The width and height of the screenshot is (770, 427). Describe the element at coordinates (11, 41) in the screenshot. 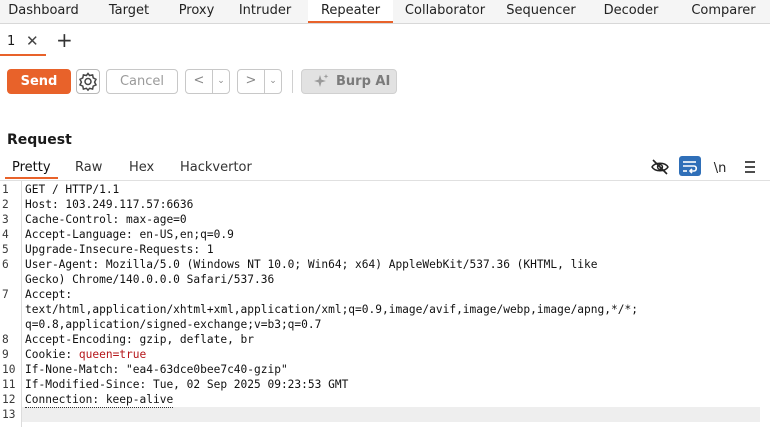

I see `repeater-tab-label: 1` at that location.